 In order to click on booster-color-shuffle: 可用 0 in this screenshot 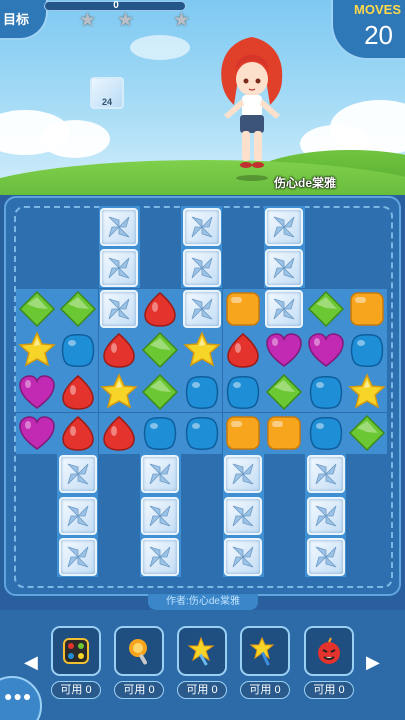, I will do `click(76, 662)`.